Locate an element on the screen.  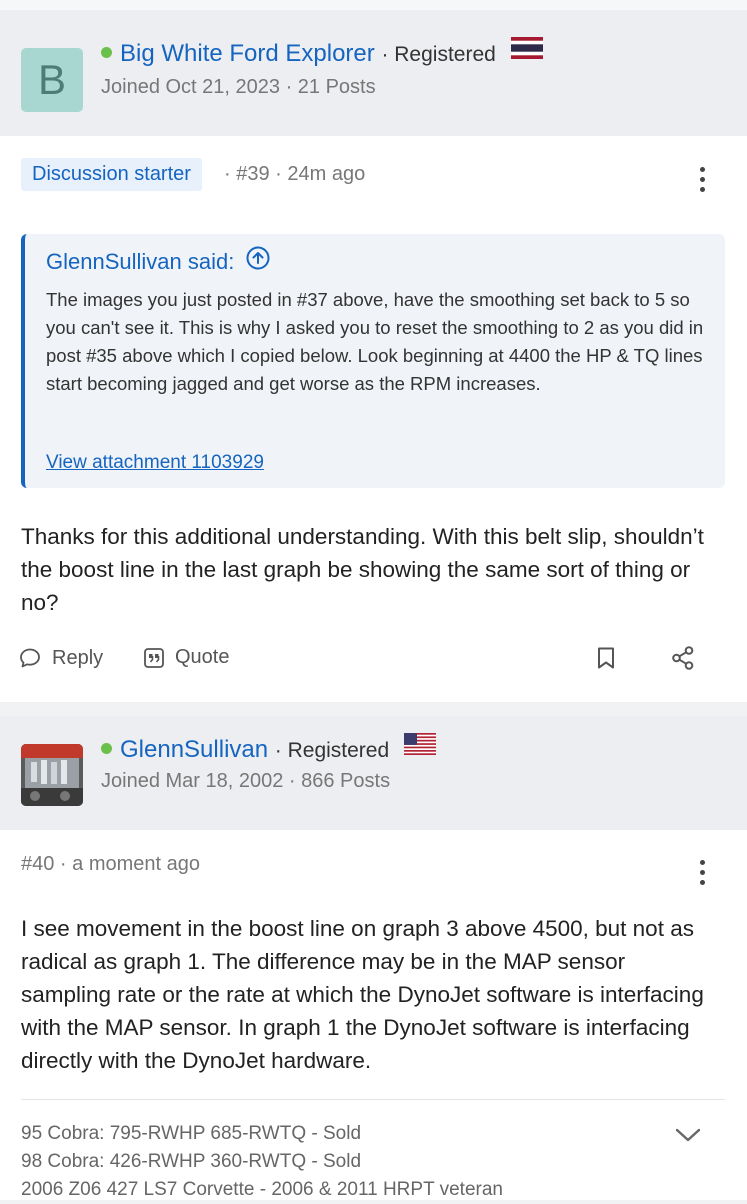
post-separator is located at coordinates (373, 709).